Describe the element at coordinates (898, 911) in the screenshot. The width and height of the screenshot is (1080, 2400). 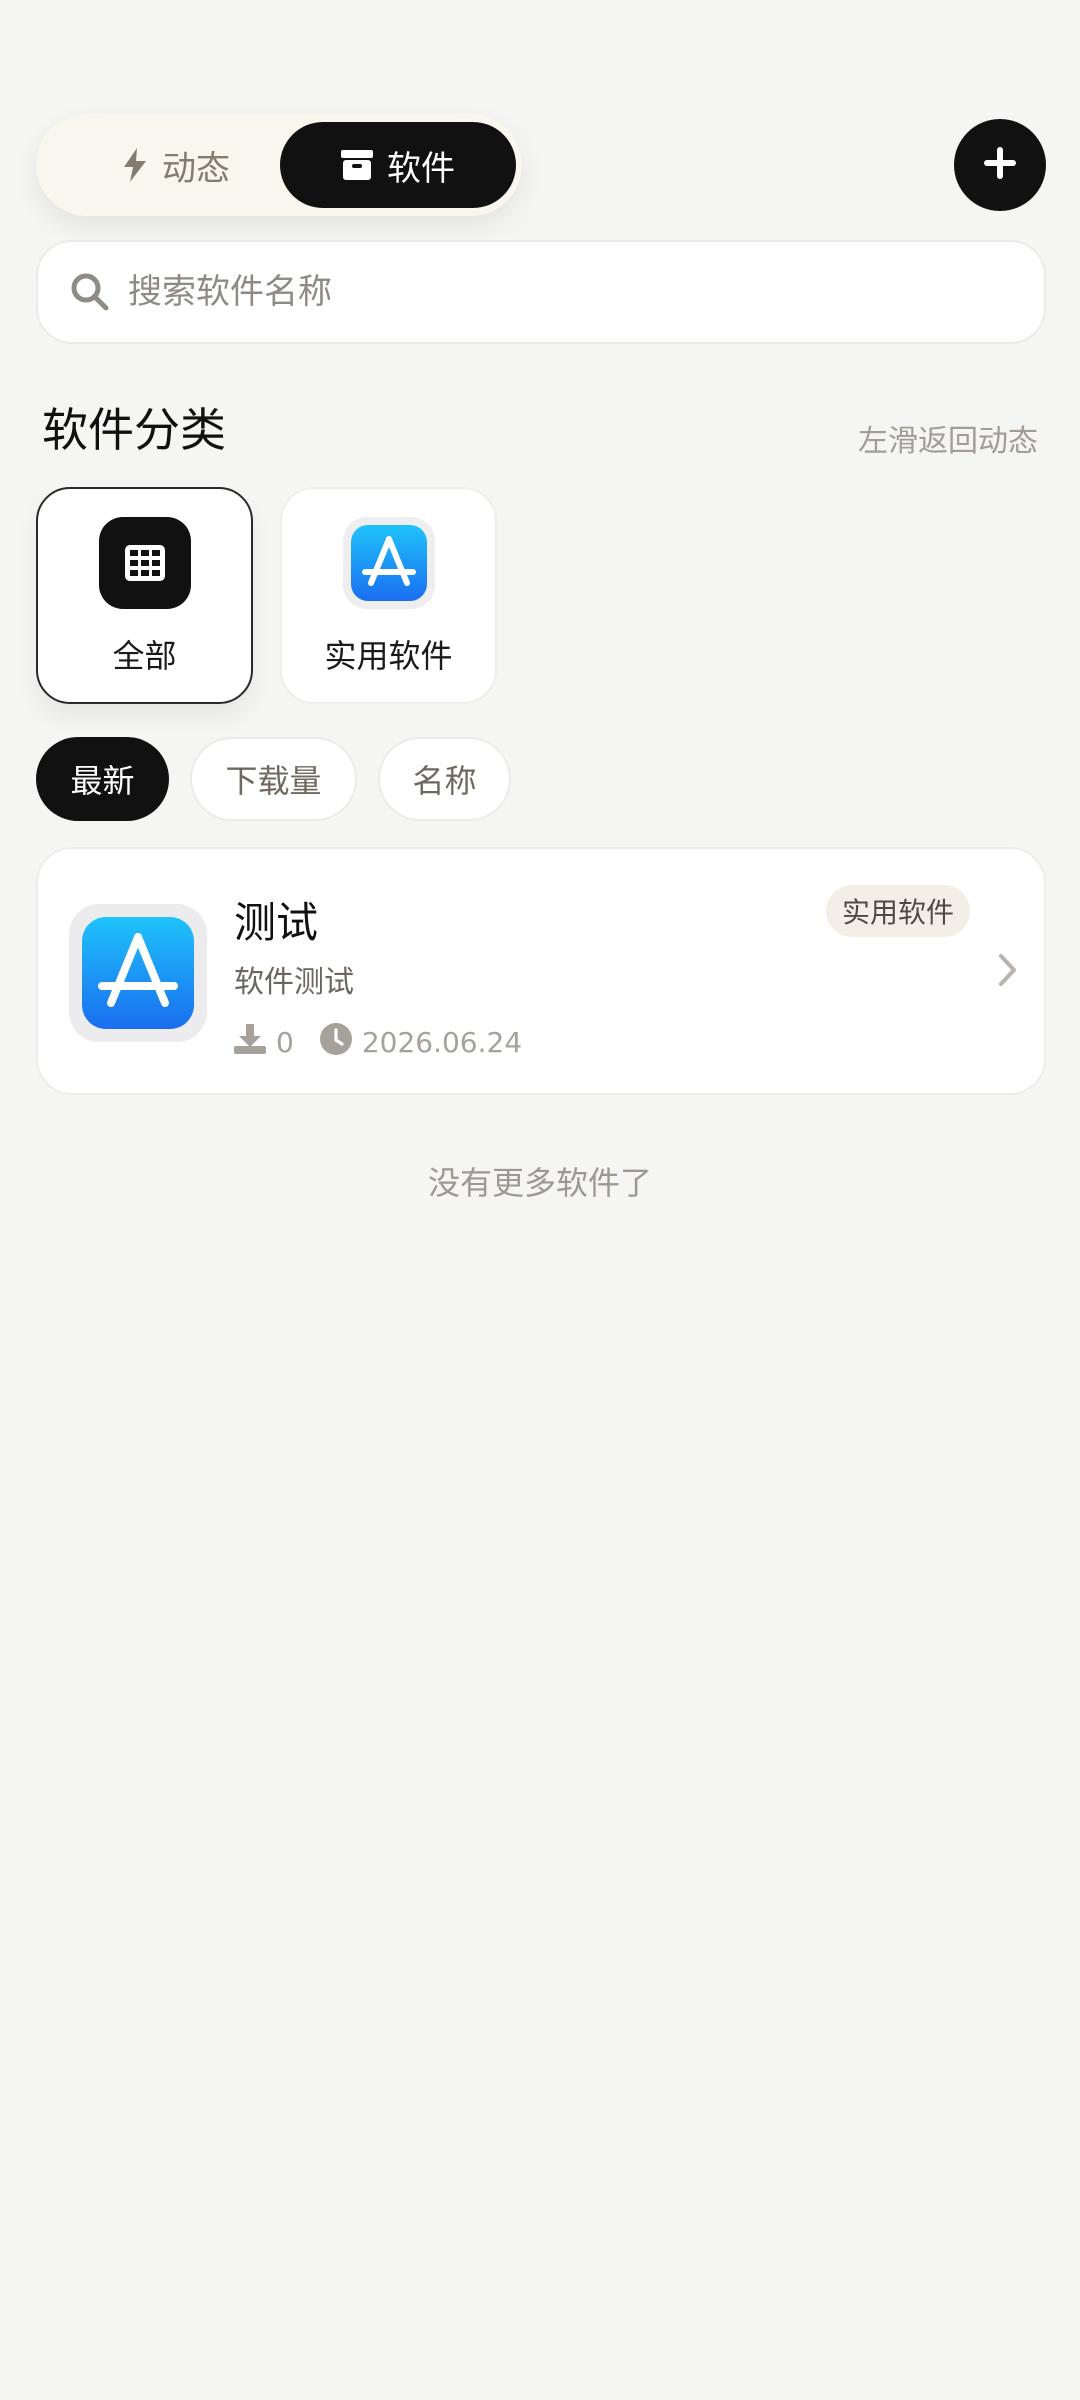
I see `app-category-tag: 实用软件` at that location.